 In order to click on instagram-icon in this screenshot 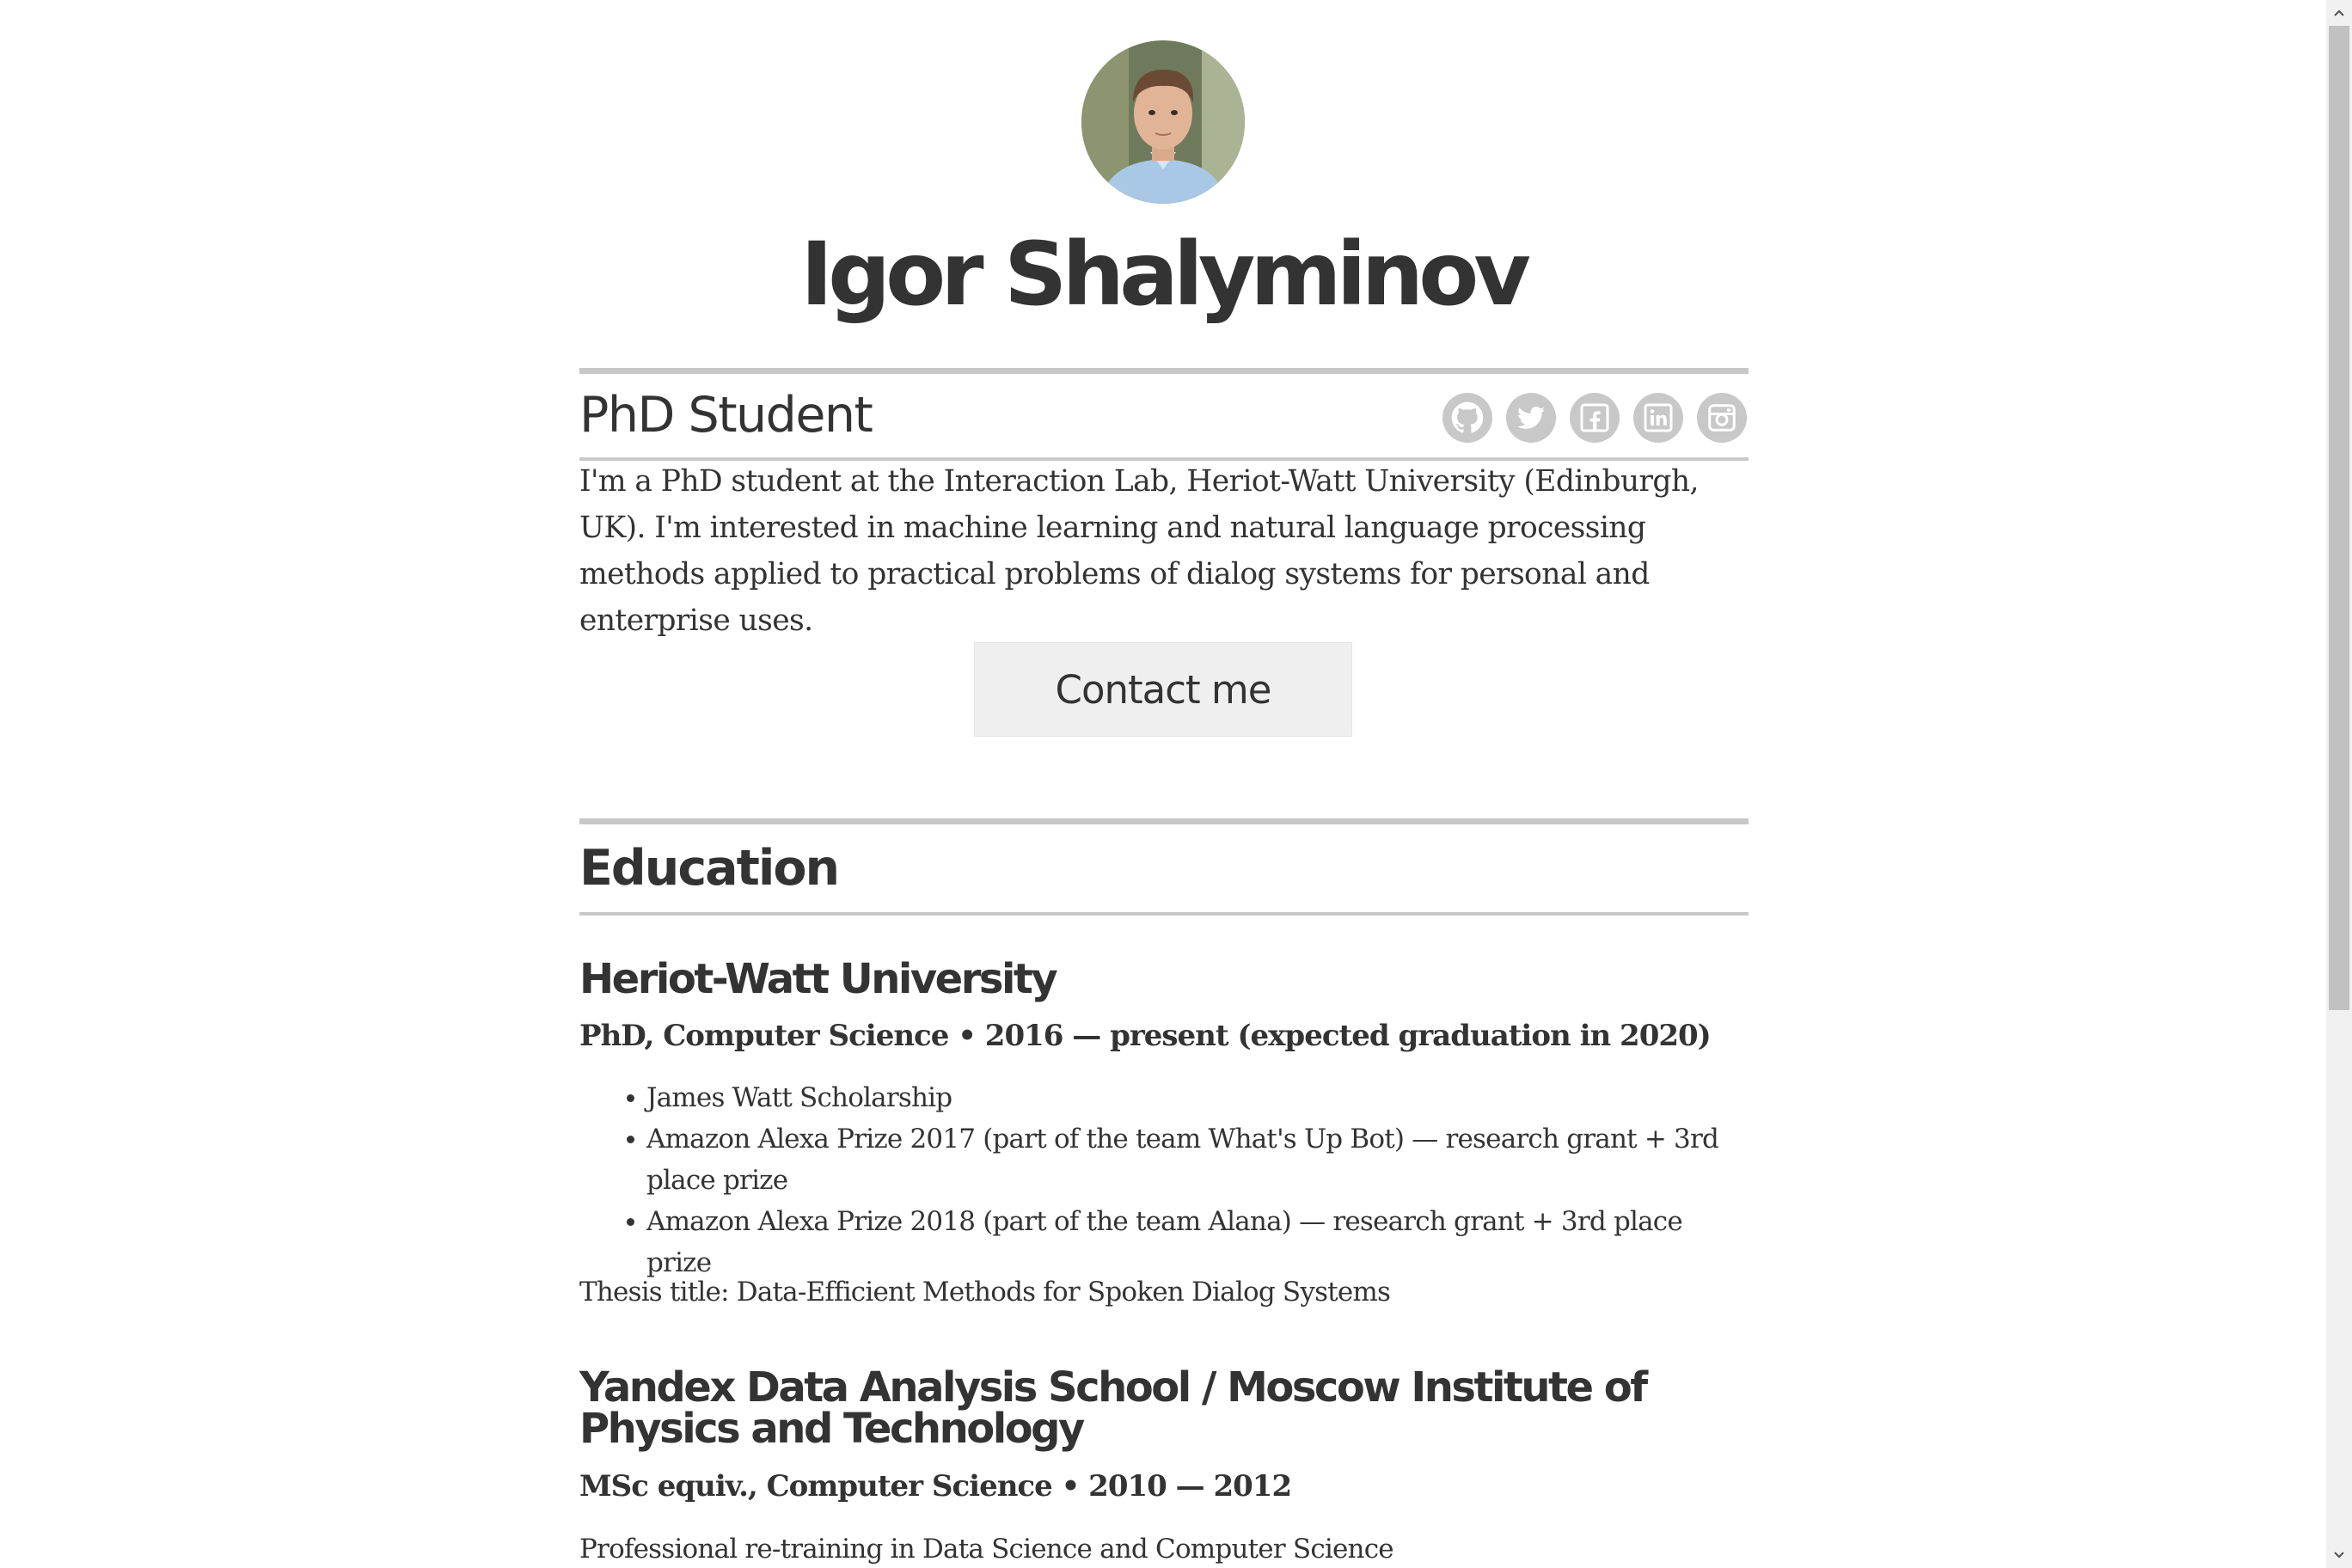, I will do `click(1722, 418)`.